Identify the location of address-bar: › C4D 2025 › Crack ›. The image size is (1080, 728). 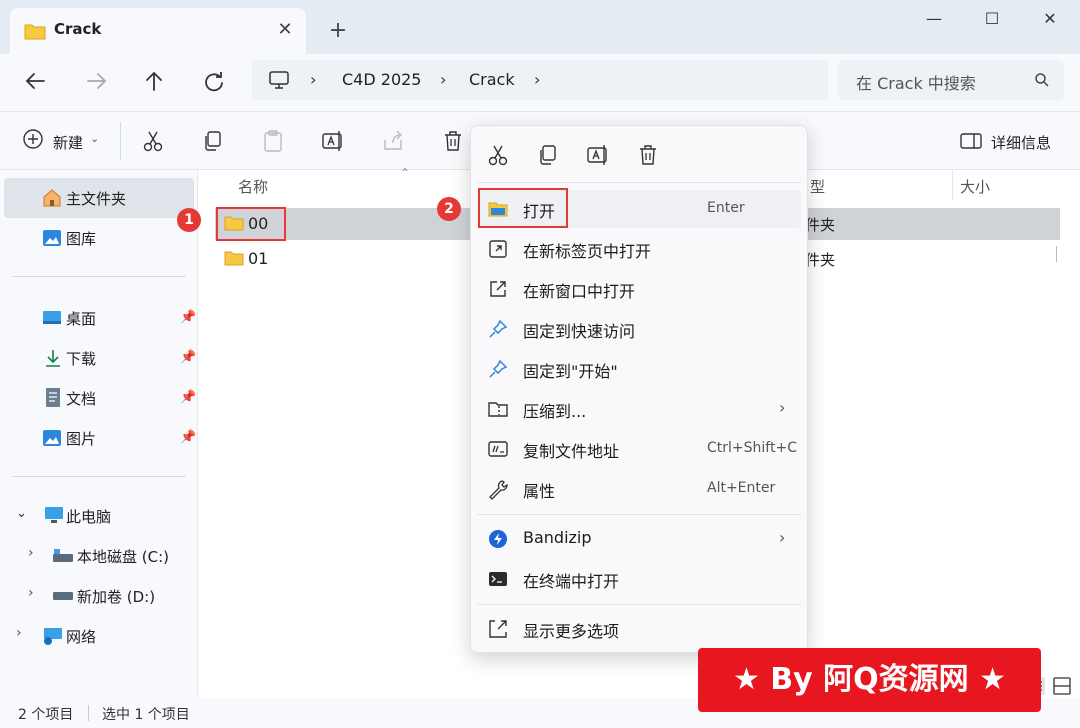
(540, 80).